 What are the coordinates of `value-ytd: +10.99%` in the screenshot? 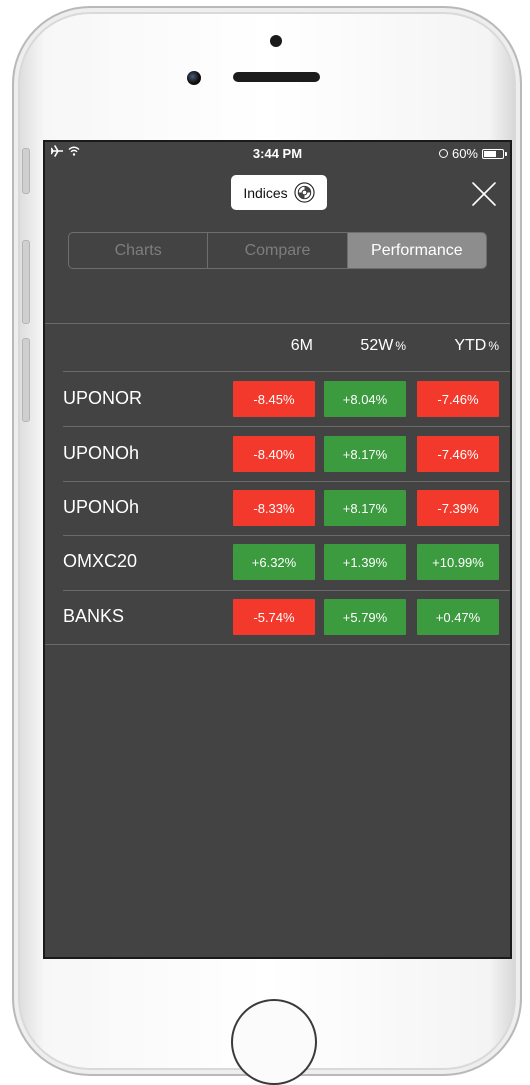 It's located at (458, 562).